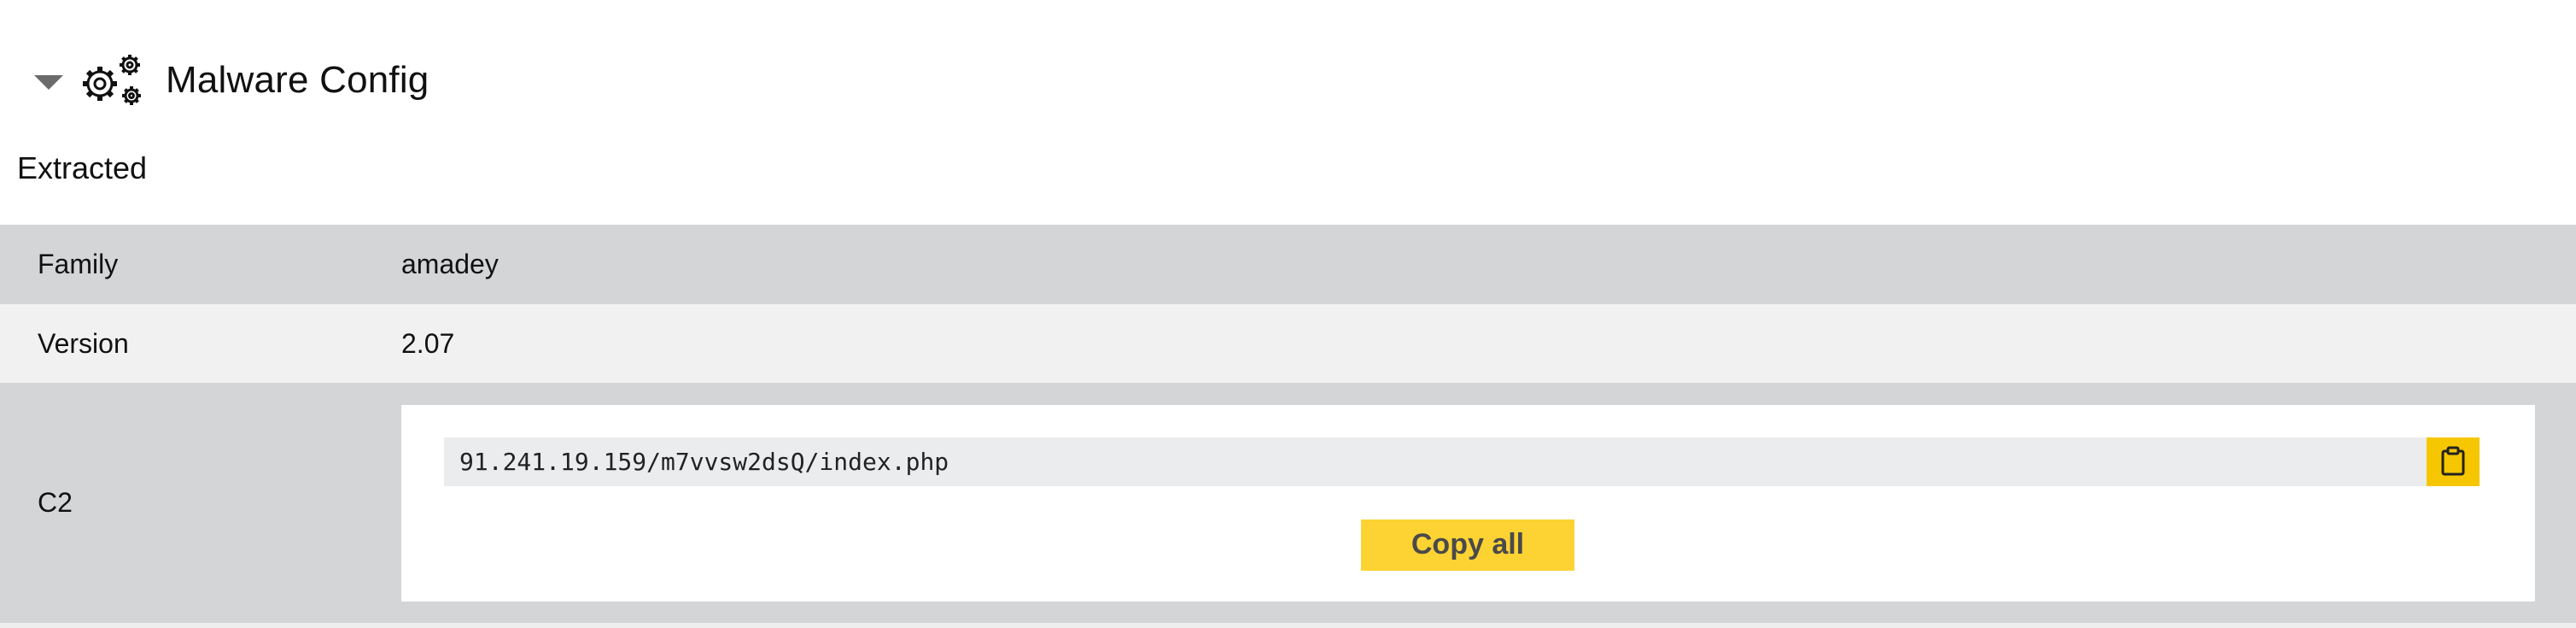 The image size is (2576, 628). Describe the element at coordinates (297, 80) in the screenshot. I see `section-title: Malware Config` at that location.